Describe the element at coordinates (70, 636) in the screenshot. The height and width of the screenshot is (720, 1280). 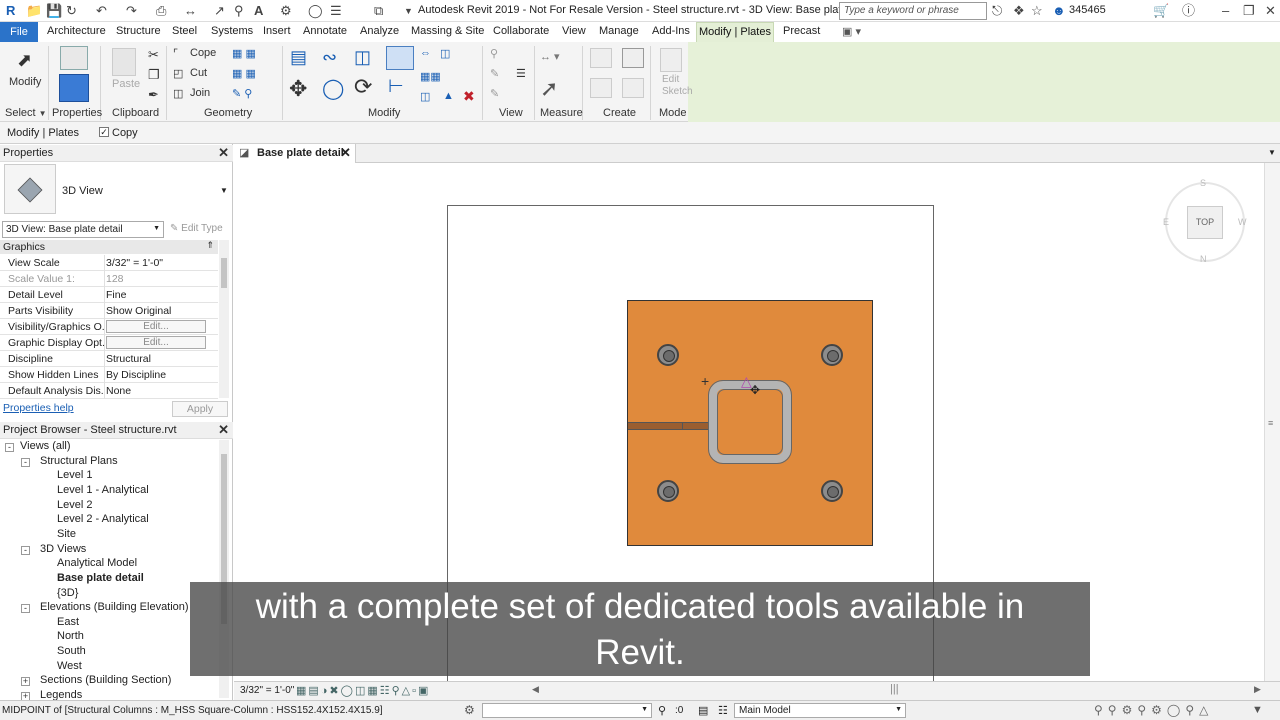
I see `tree-item: North` at that location.